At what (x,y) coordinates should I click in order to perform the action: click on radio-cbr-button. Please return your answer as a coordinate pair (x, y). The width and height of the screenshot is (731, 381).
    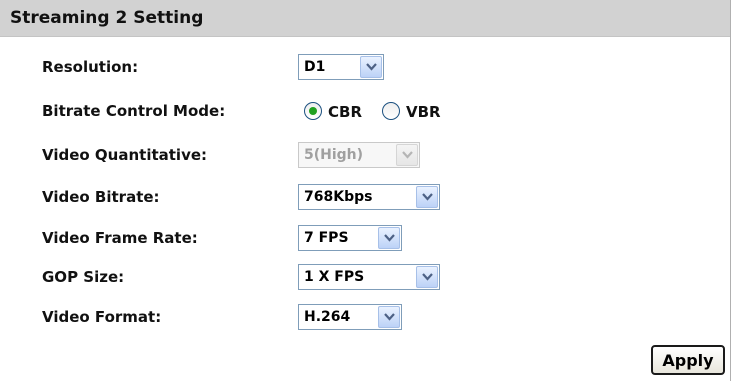
    Looking at the image, I should click on (313, 111).